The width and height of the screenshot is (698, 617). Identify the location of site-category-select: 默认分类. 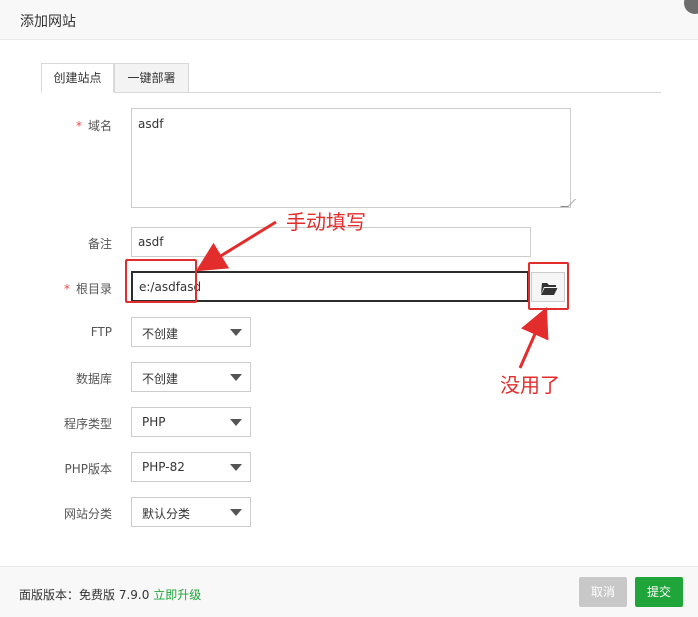
(191, 512).